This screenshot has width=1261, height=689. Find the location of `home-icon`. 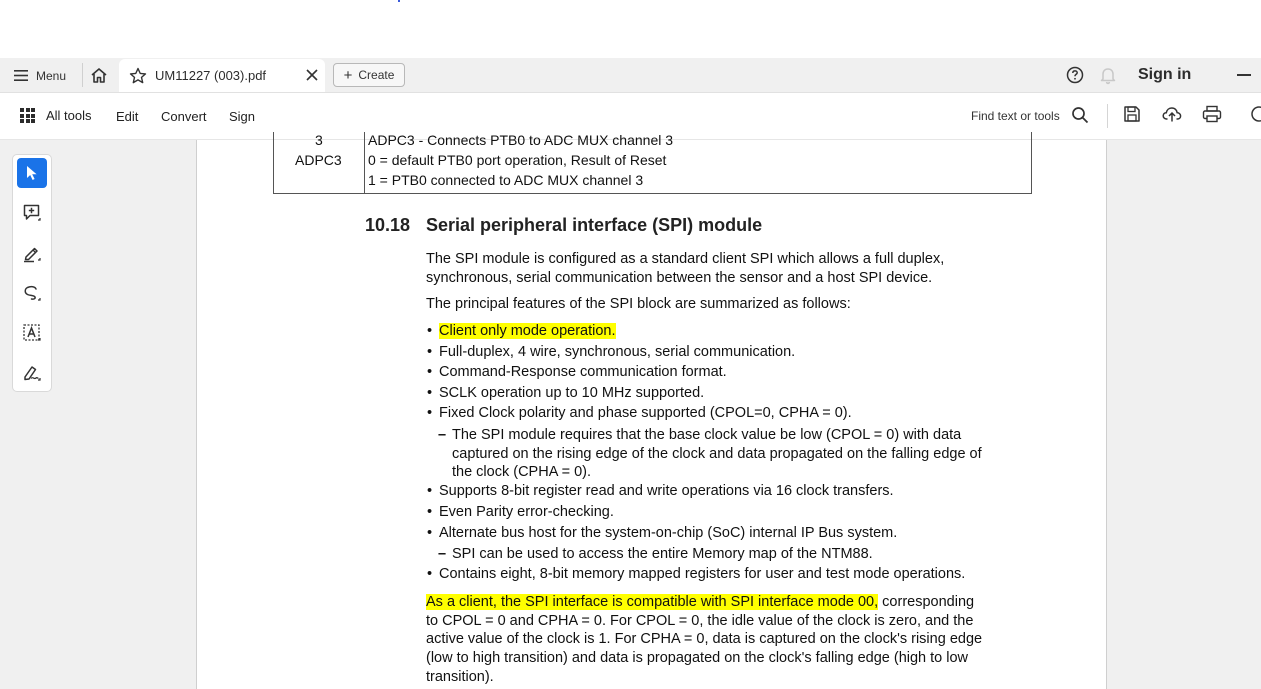

home-icon is located at coordinates (99, 75).